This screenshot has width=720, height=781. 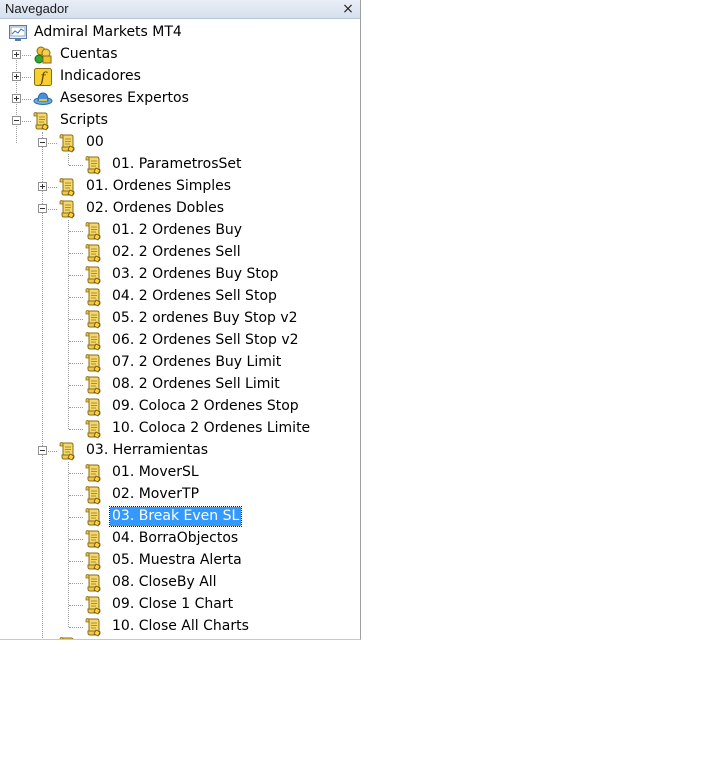 I want to click on script-item: 04. 2 Ordenes Sell Stop, so click(x=180, y=297).